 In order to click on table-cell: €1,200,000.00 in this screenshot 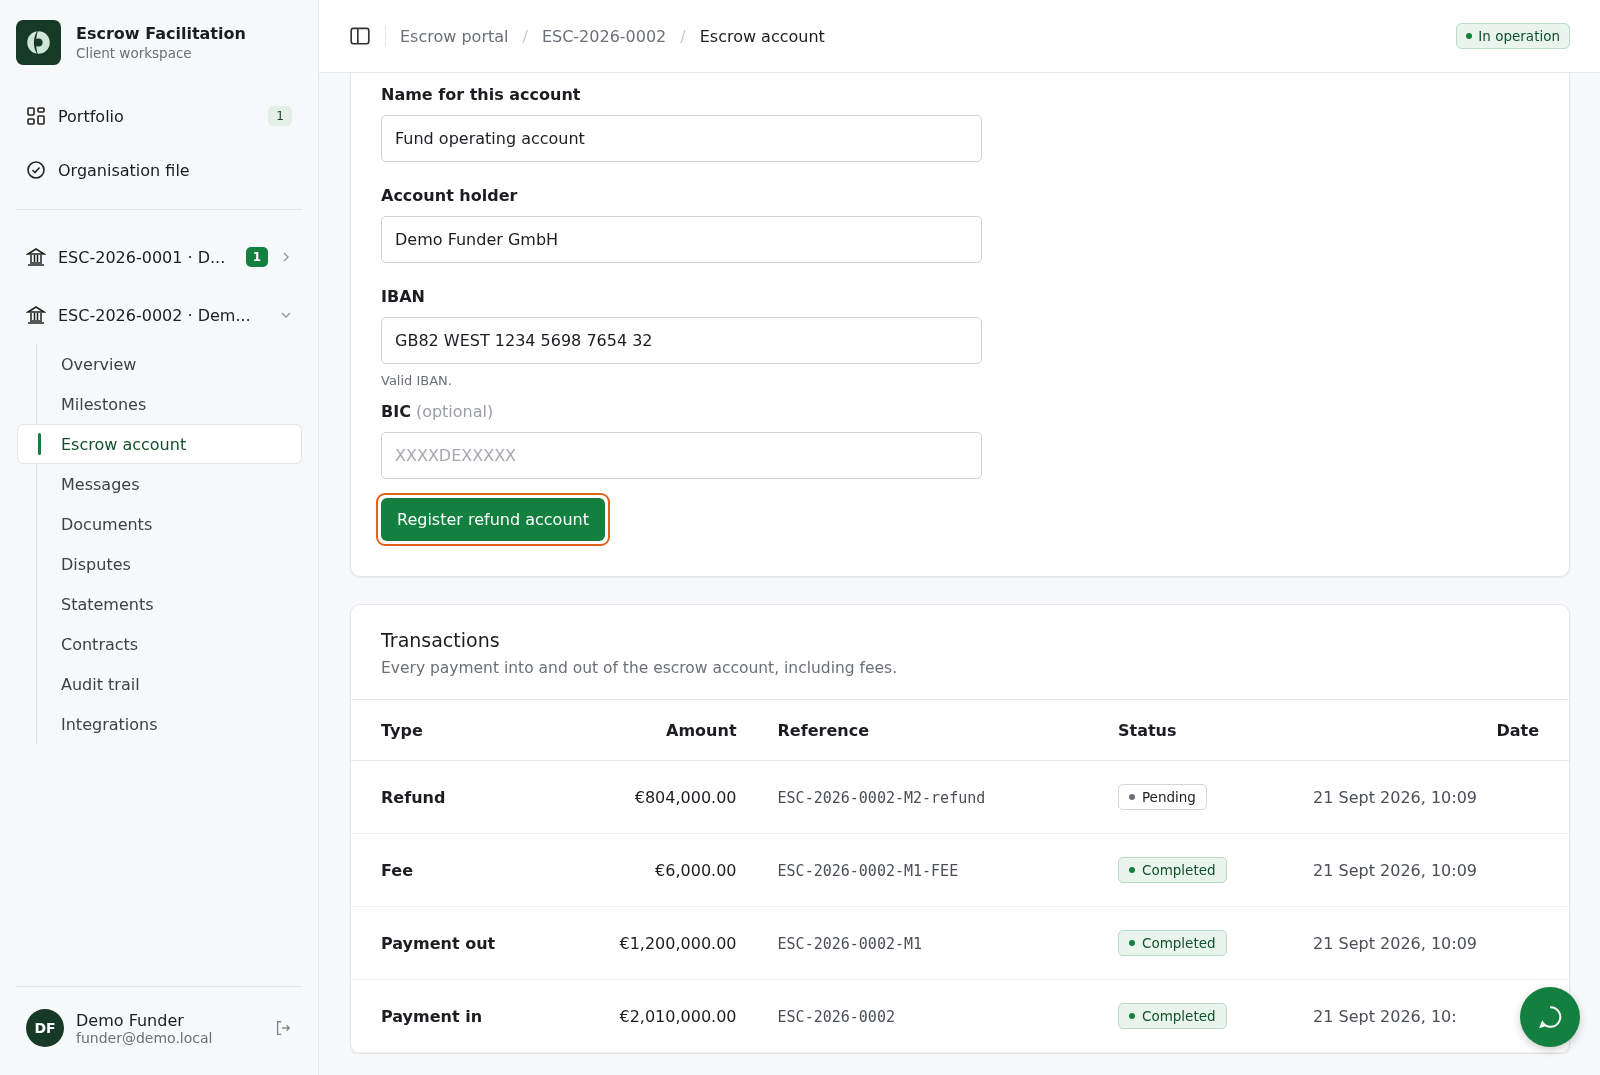, I will do `click(678, 943)`.